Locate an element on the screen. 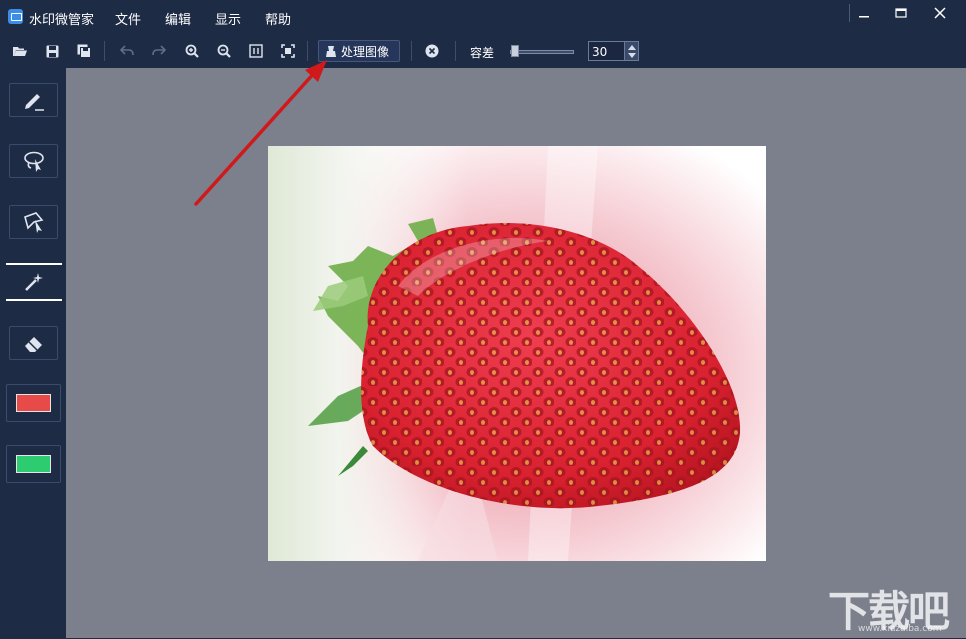 This screenshot has height=639, width=966. actual-size-icon is located at coordinates (256, 51).